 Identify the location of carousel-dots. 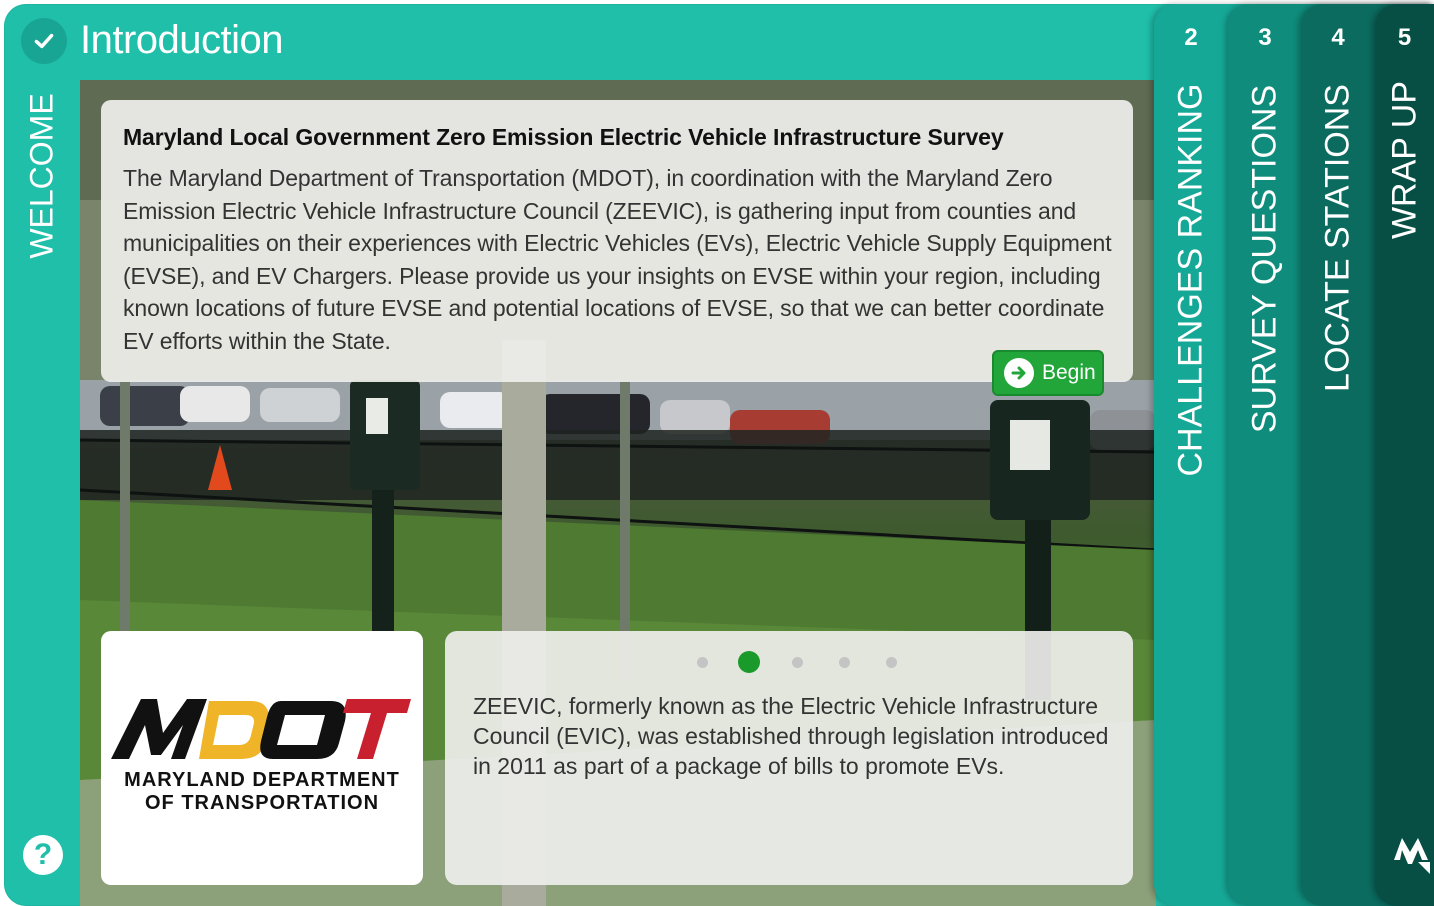
(815, 662).